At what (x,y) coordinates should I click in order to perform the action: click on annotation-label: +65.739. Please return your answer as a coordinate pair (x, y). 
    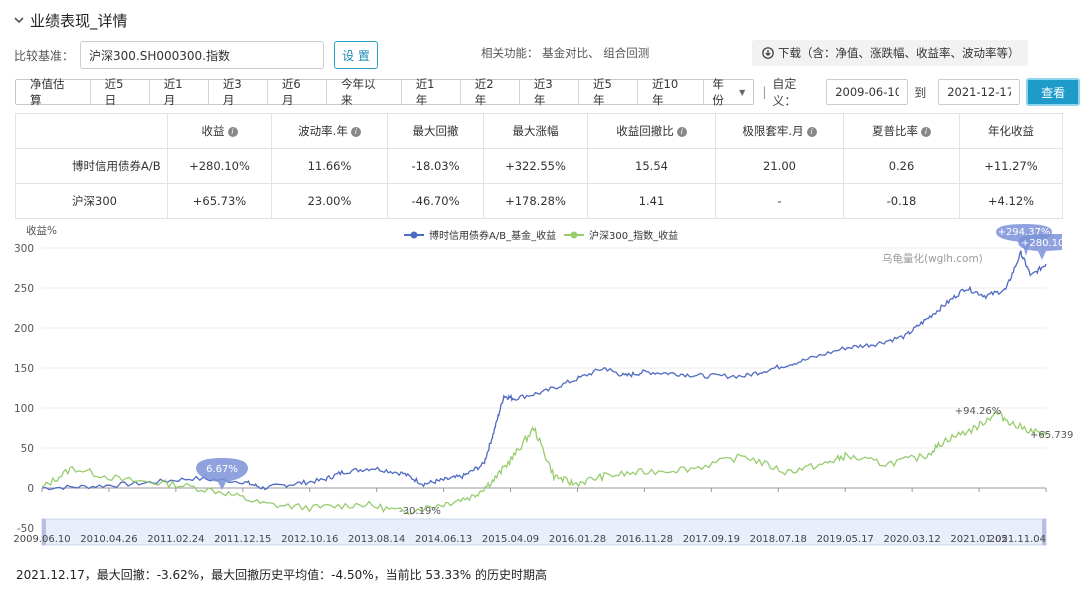
    Looking at the image, I should click on (1051, 435).